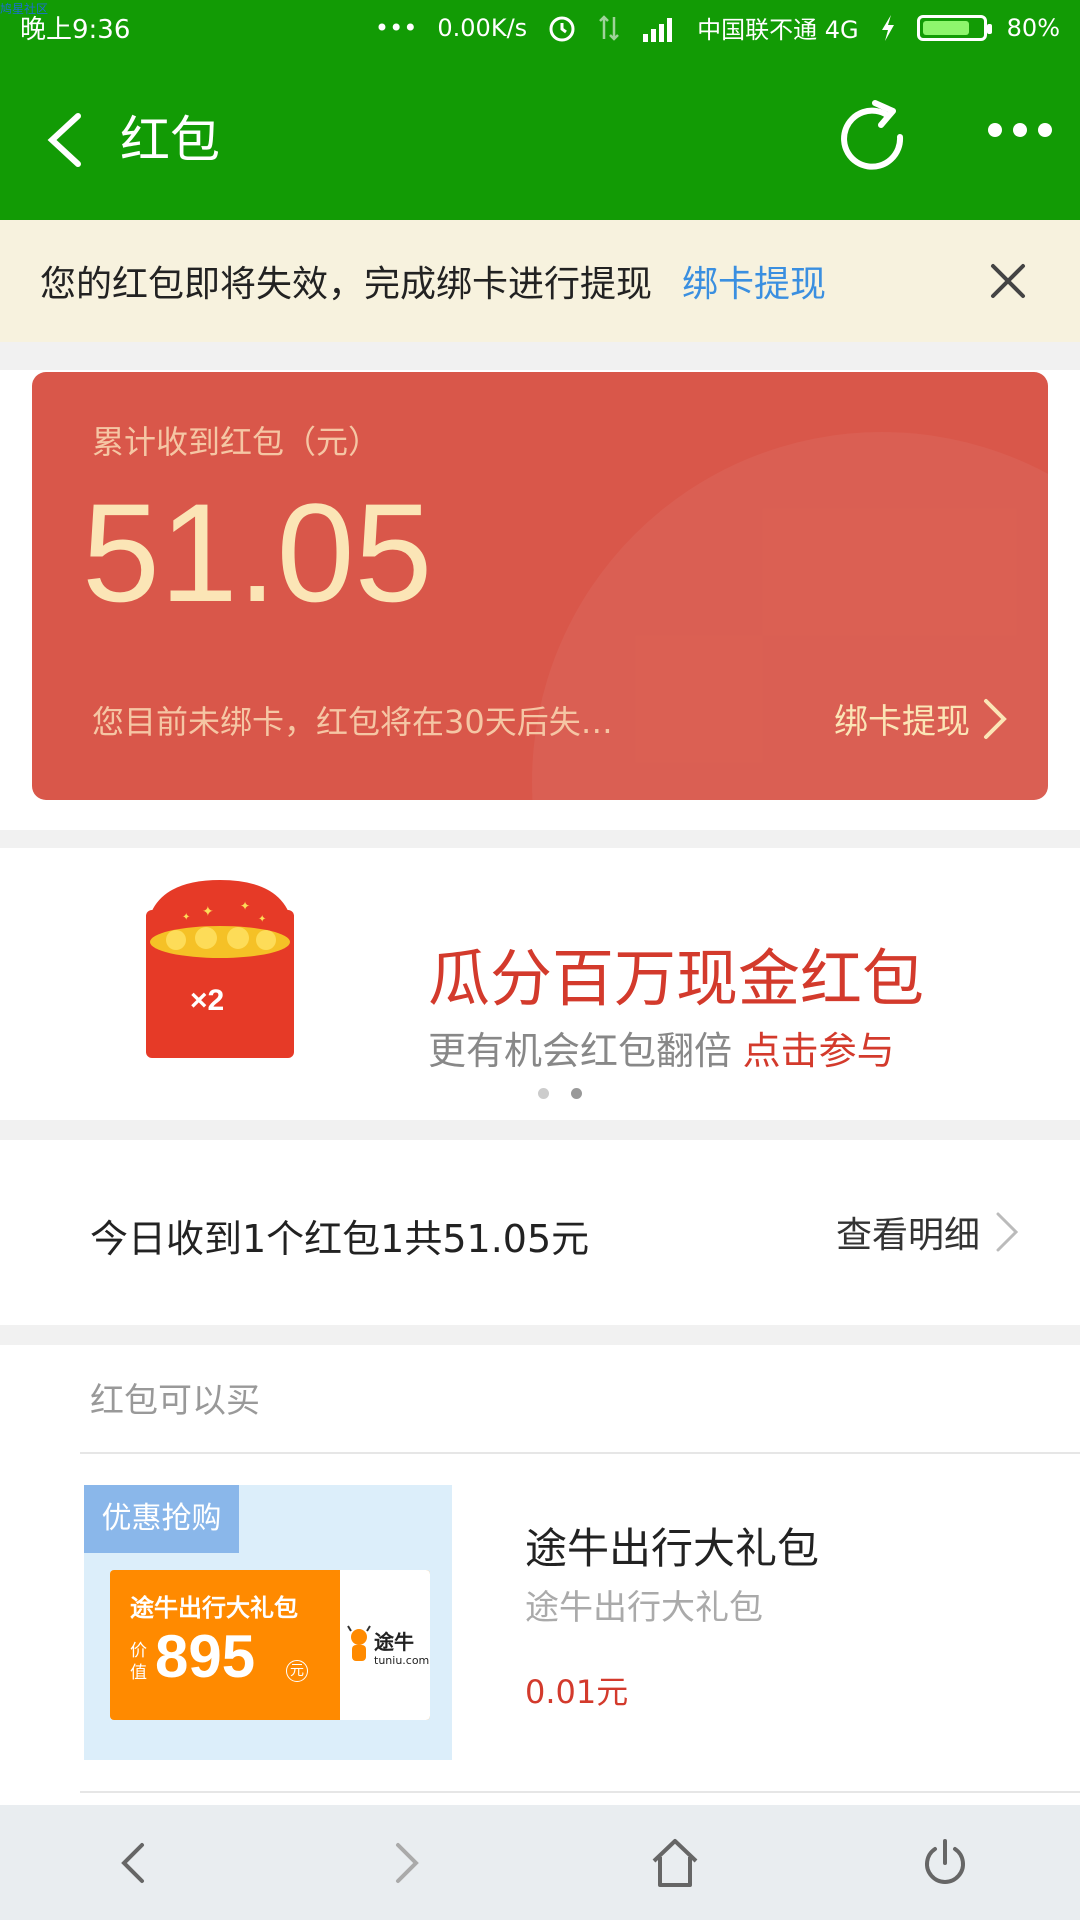 This screenshot has height=1920, width=1080. I want to click on tuniu-mascot-icon, so click(359, 1643).